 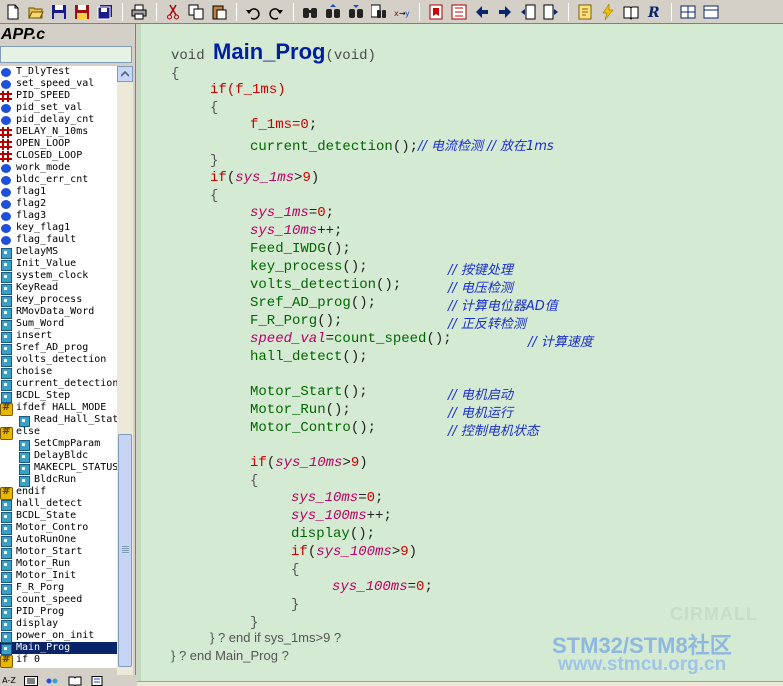 I want to click on redo-icon, so click(x=275, y=12).